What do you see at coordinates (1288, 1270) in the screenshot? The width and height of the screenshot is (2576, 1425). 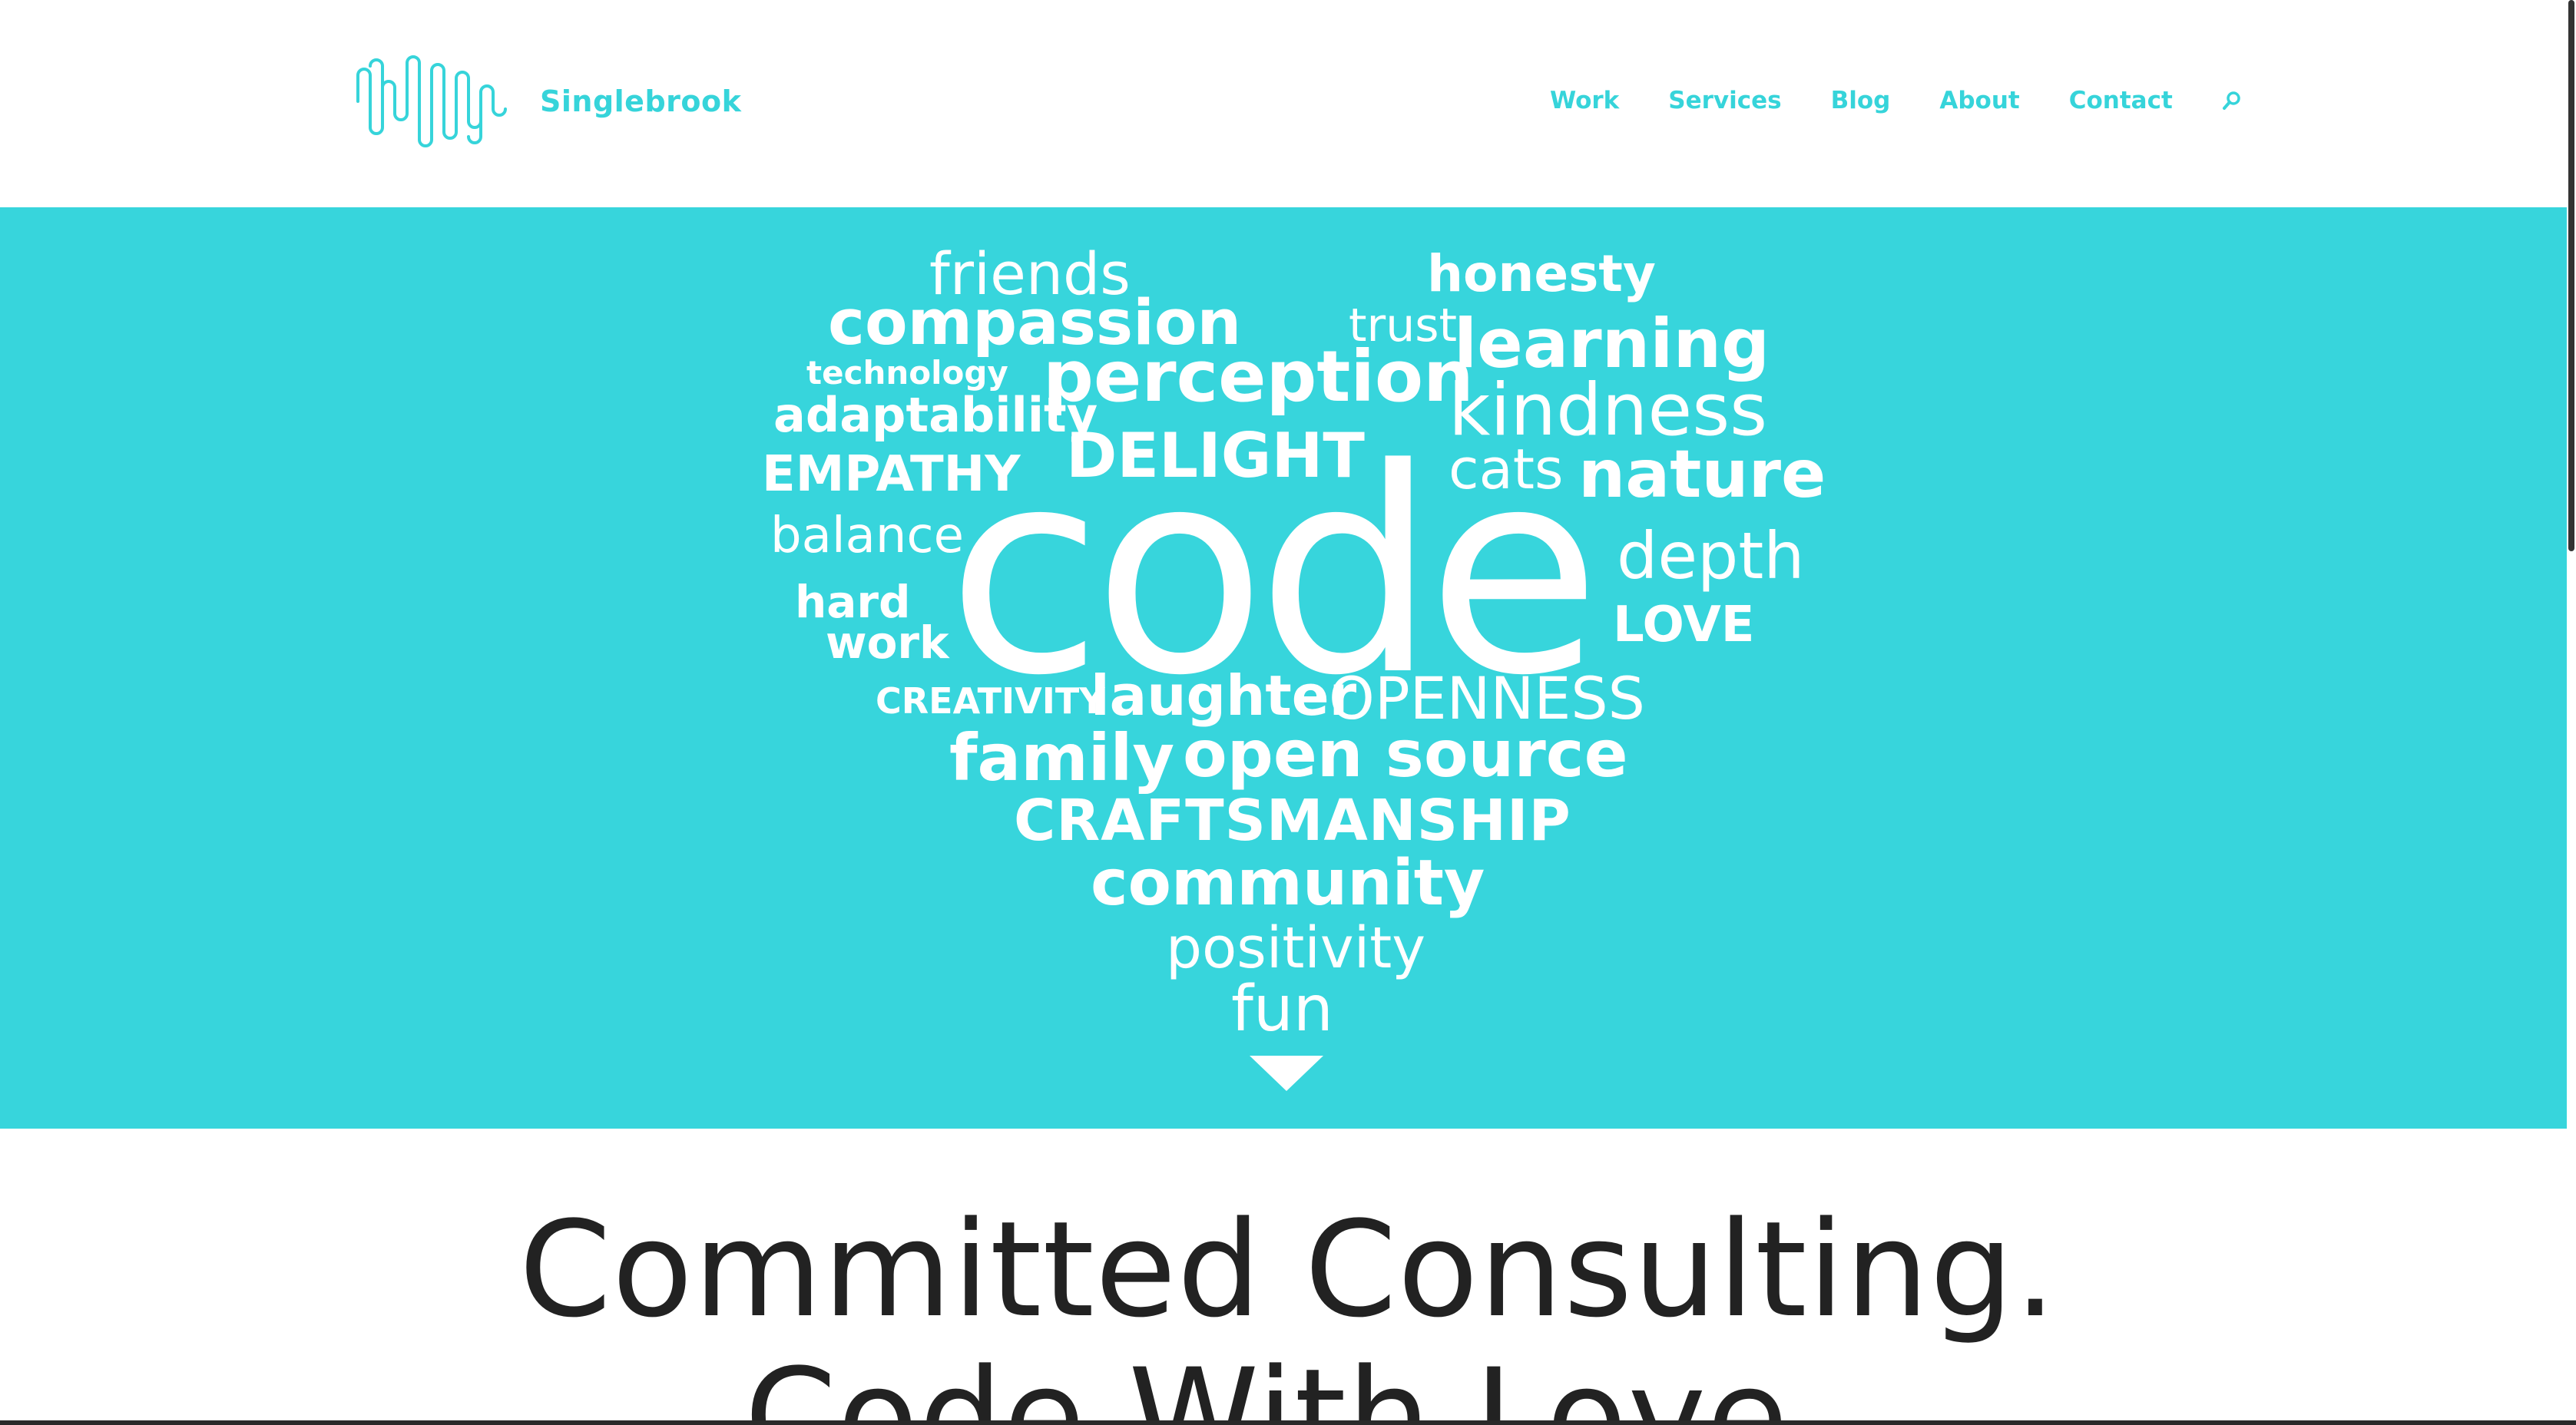 I see `headline-line-1: Committed Consulting.` at bounding box center [1288, 1270].